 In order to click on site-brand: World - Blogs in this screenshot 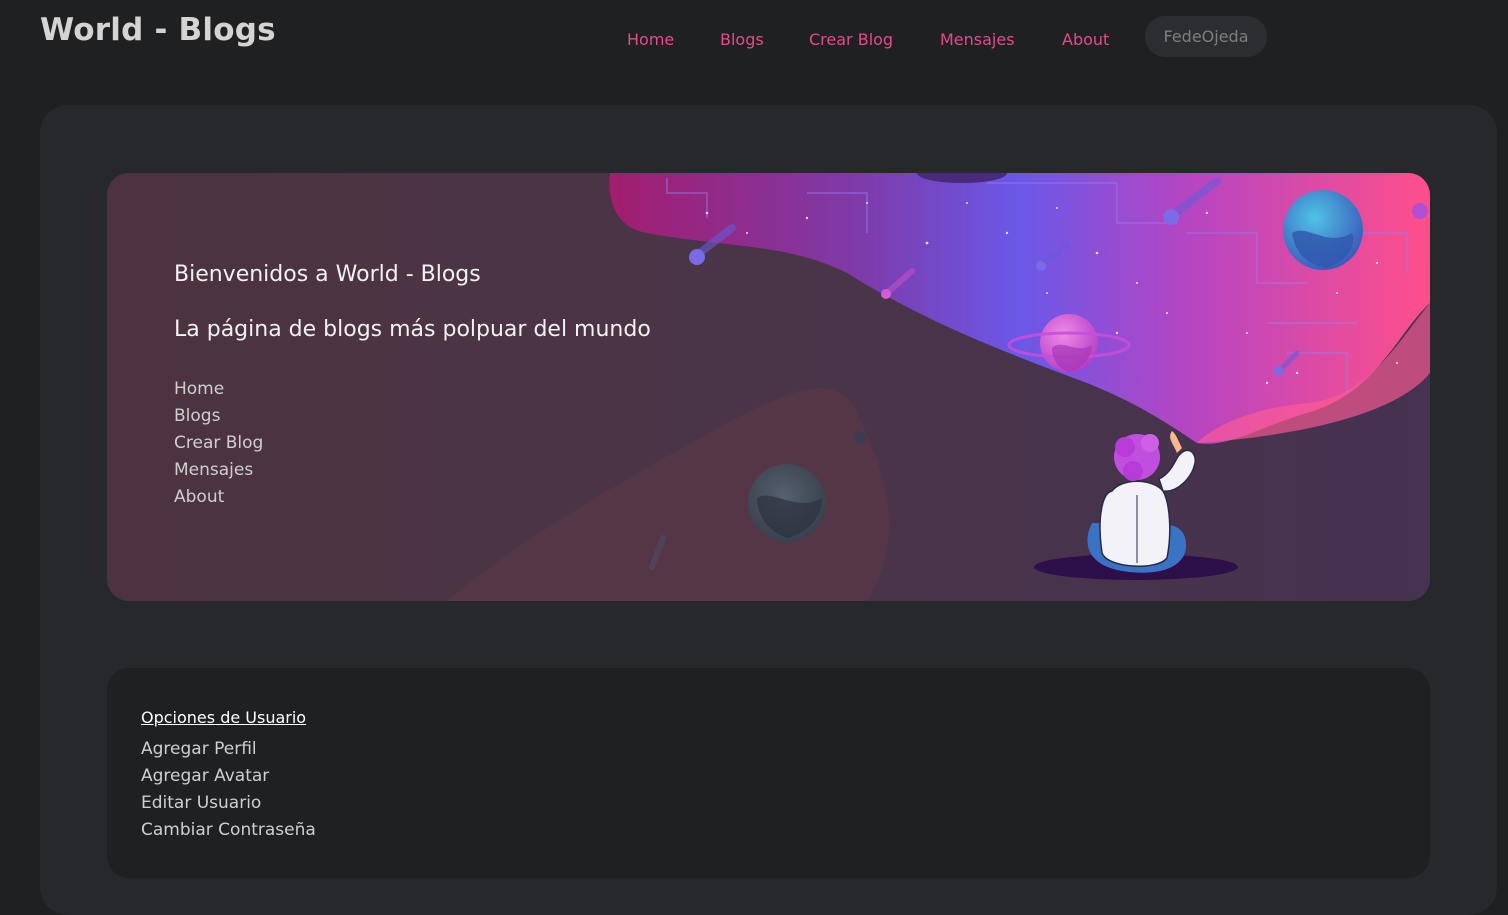, I will do `click(158, 30)`.